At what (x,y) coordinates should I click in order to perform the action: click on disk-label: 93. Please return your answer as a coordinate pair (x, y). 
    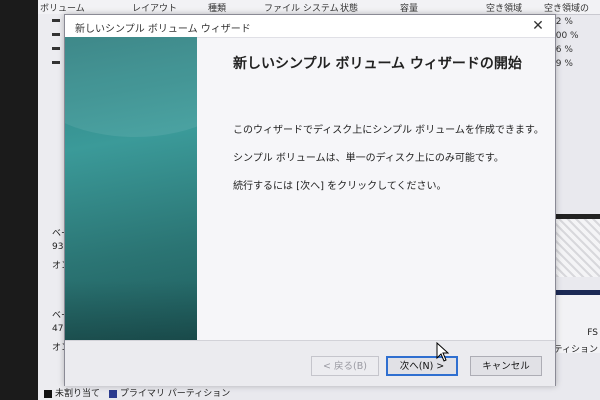
    Looking at the image, I should click on (58, 247).